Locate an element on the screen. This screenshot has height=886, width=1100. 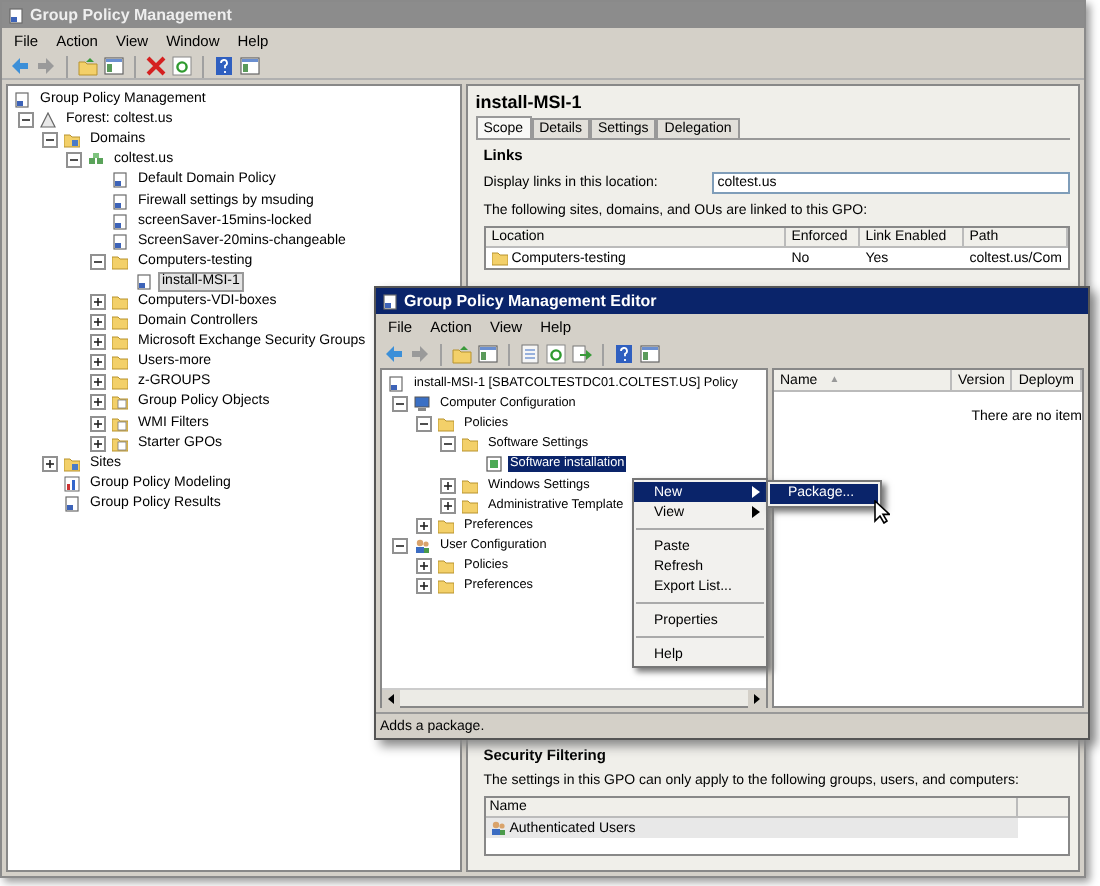
delete-icon is located at coordinates (156, 66).